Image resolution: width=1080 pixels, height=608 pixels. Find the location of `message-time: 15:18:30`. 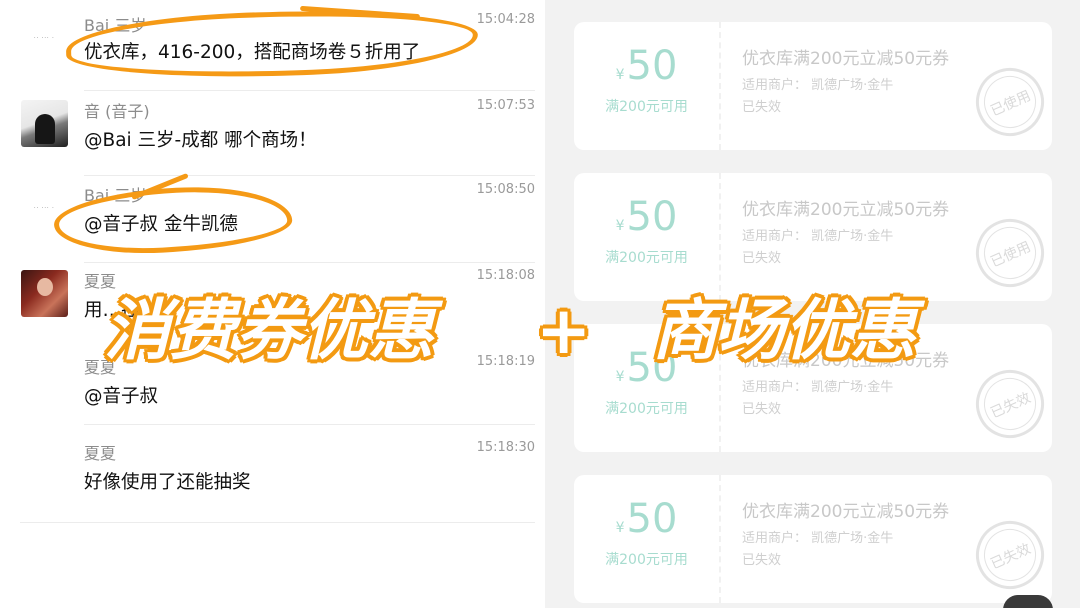

message-time: 15:18:30 is located at coordinates (505, 447).